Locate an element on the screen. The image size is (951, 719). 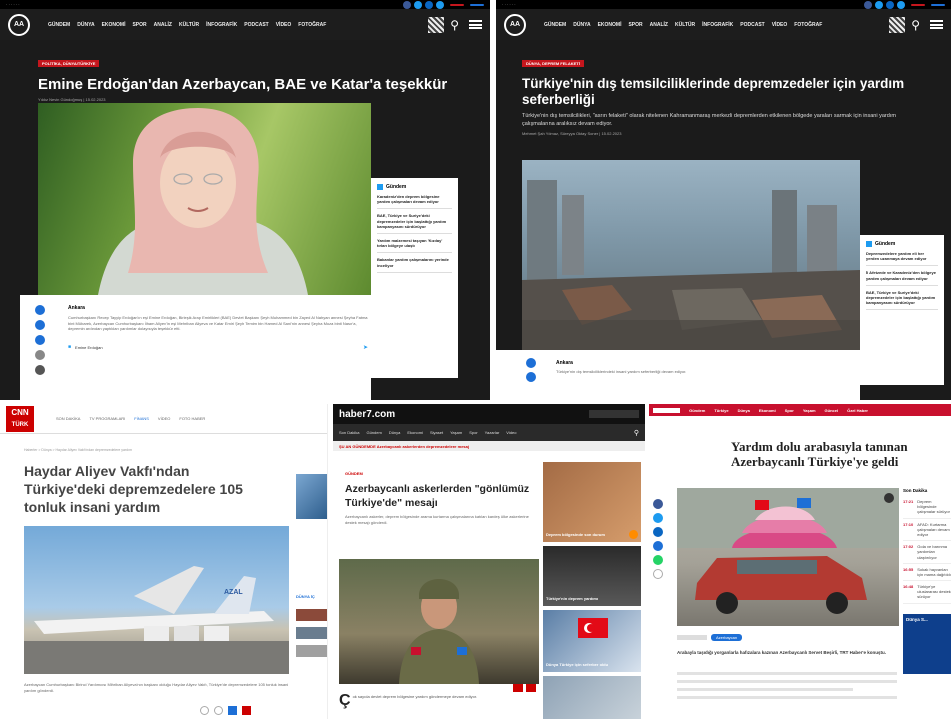
nav-video: Video is located at coordinates (511, 432).